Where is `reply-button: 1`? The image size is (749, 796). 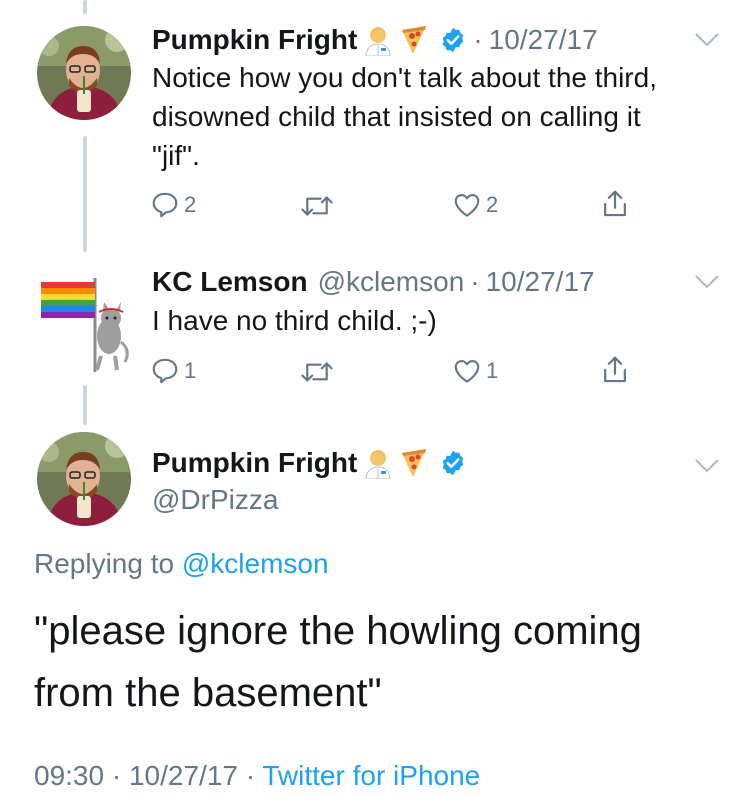 reply-button: 1 is located at coordinates (173, 371).